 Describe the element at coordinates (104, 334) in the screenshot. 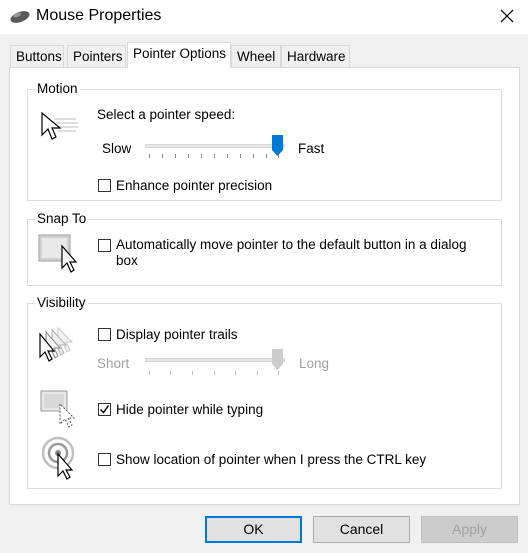

I see `pointer-trails-checkbox` at that location.